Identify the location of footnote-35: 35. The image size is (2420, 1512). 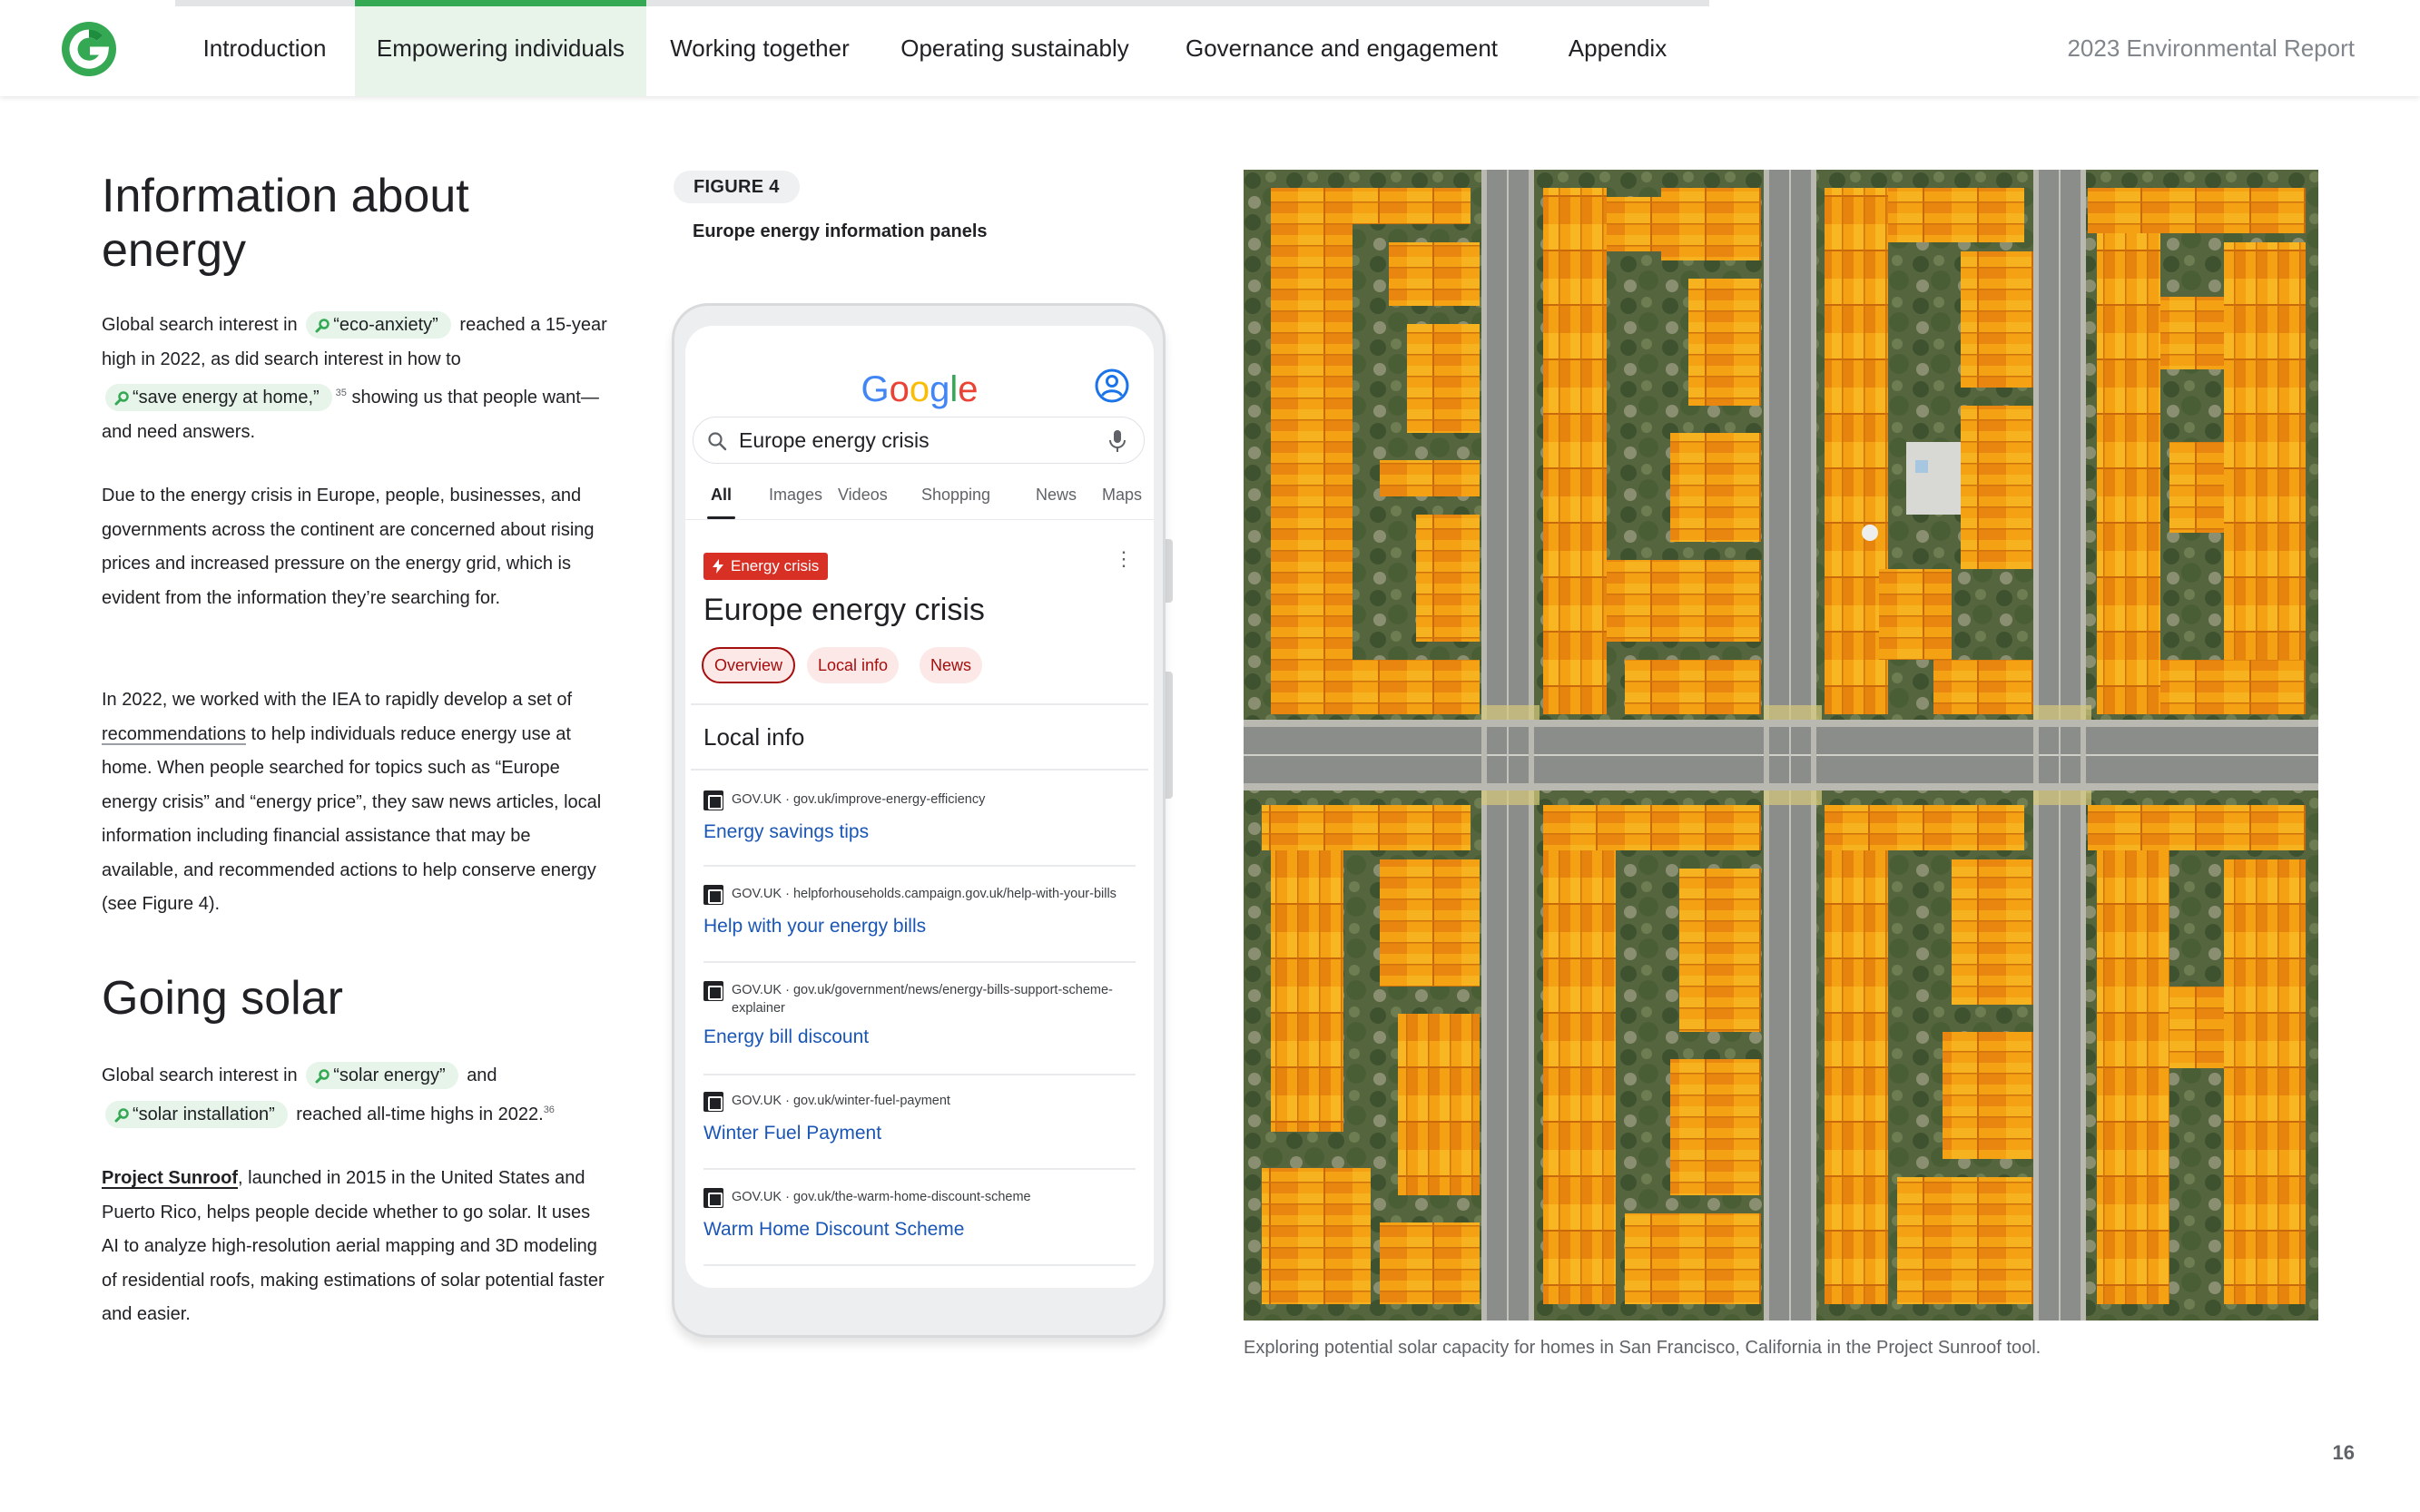
(342, 393).